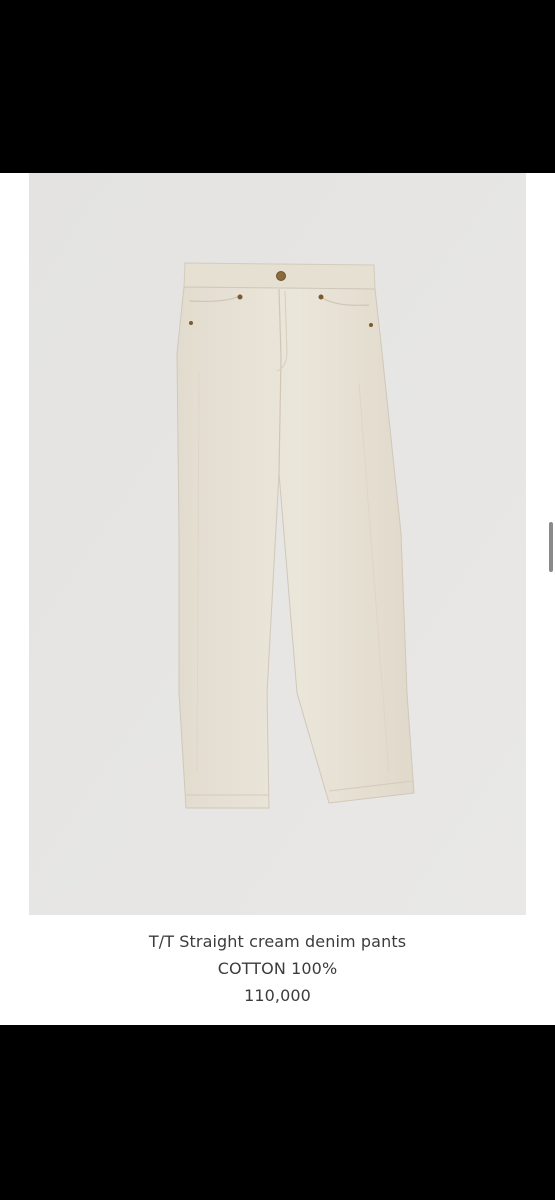 This screenshot has width=555, height=1200. Describe the element at coordinates (551, 547) in the screenshot. I see `scroll-indicator` at that location.